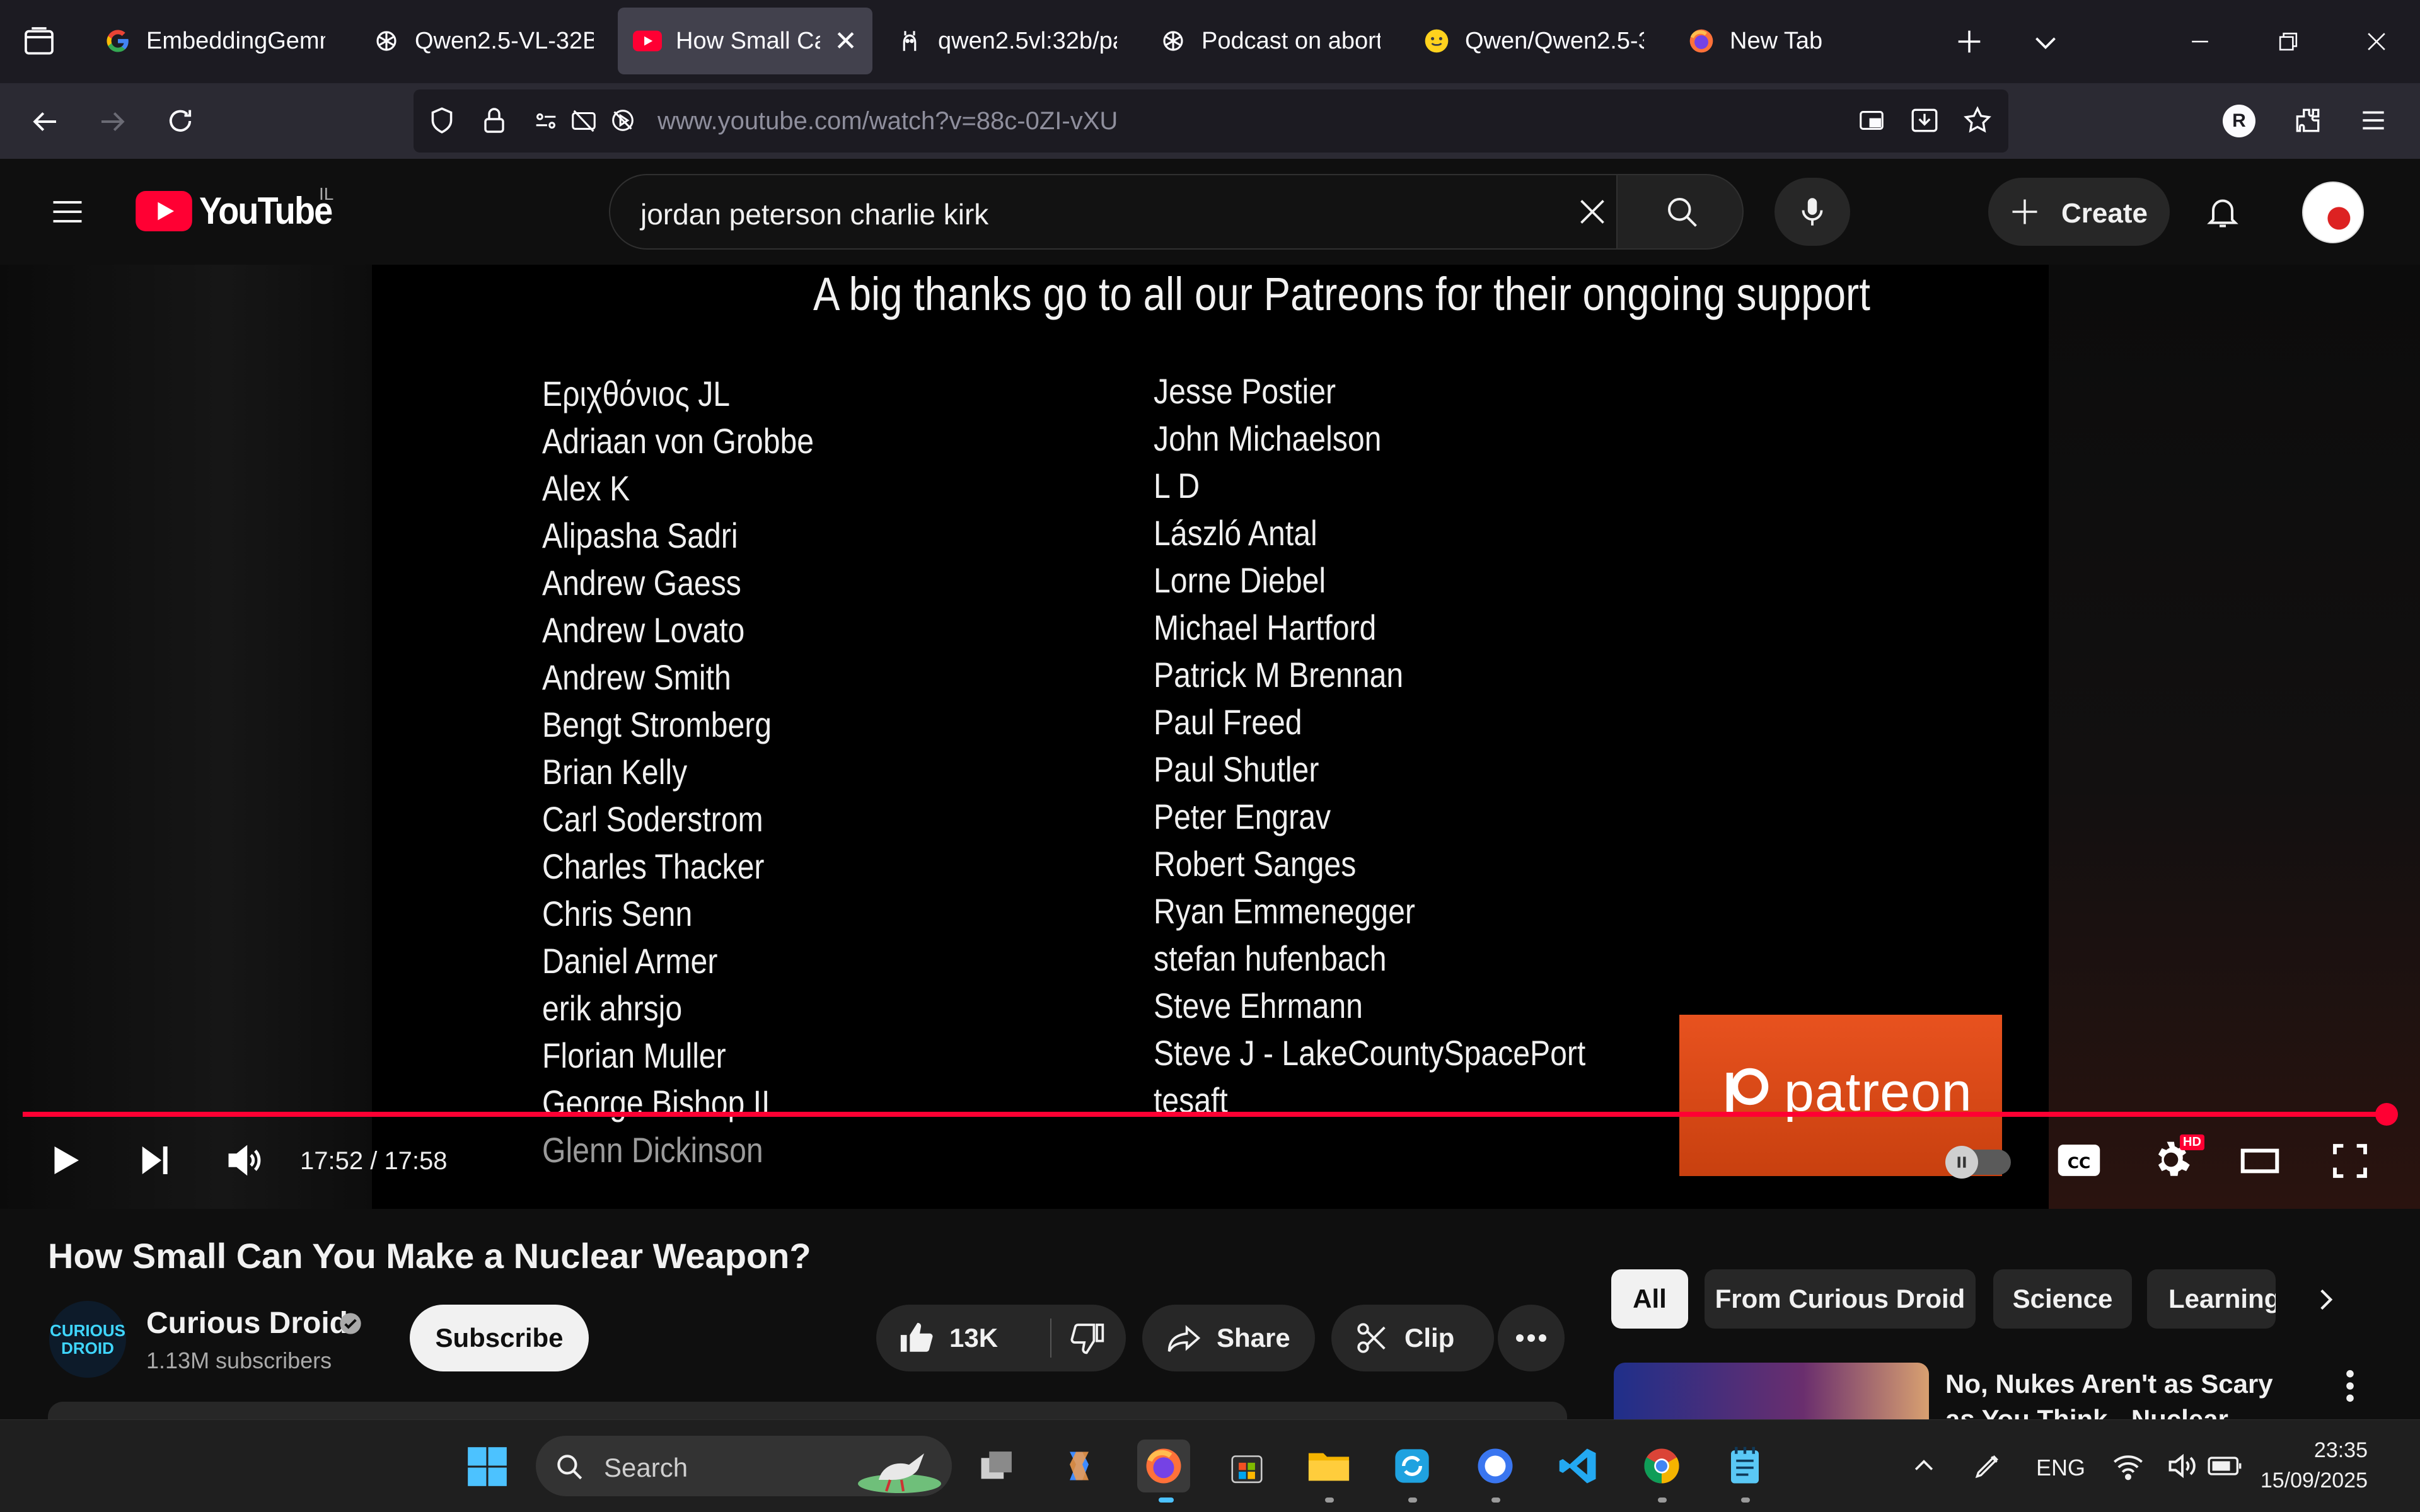 Image resolution: width=2420 pixels, height=1512 pixels. I want to click on forward-arrow-icon, so click(113, 122).